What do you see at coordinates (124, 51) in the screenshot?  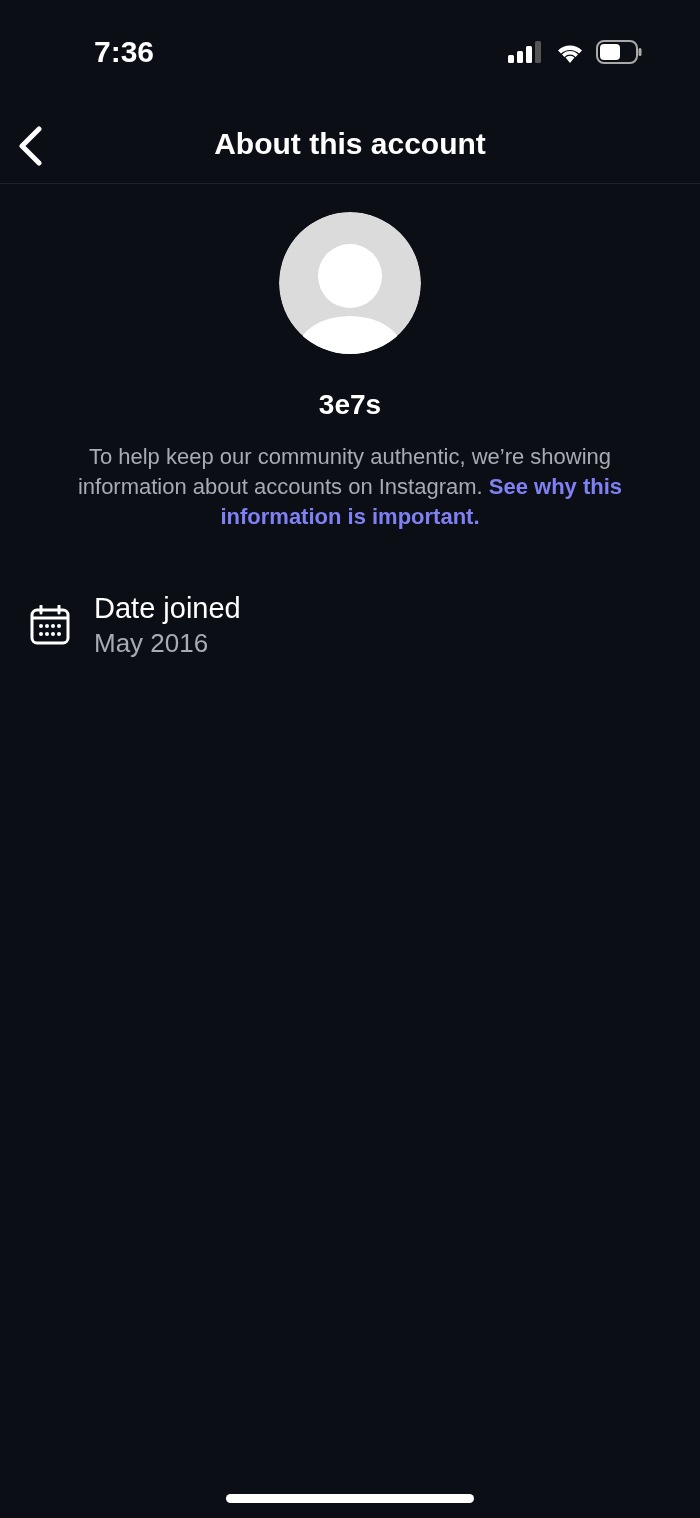 I see `status-time: 7:36` at bounding box center [124, 51].